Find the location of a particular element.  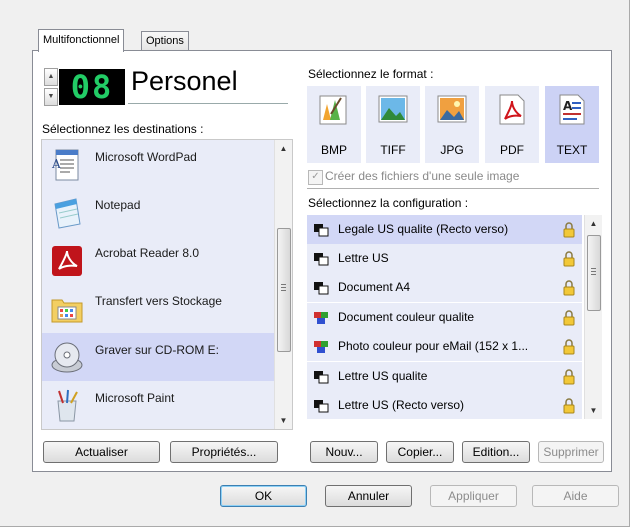

format-text: A TEXT is located at coordinates (572, 124).